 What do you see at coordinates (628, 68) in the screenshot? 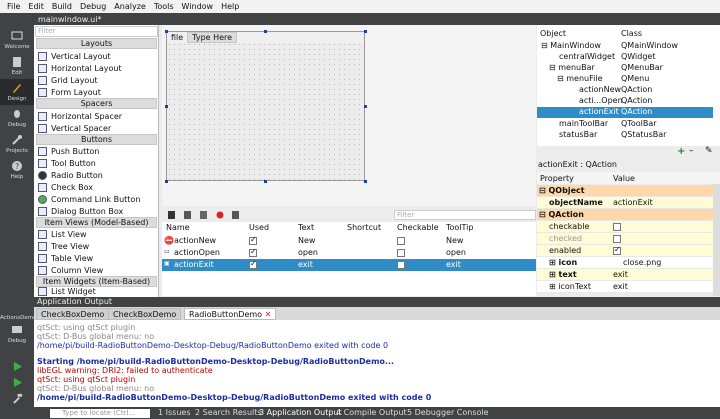
I see `tree-item: ⊟ menuBar QMenuBar` at bounding box center [628, 68].